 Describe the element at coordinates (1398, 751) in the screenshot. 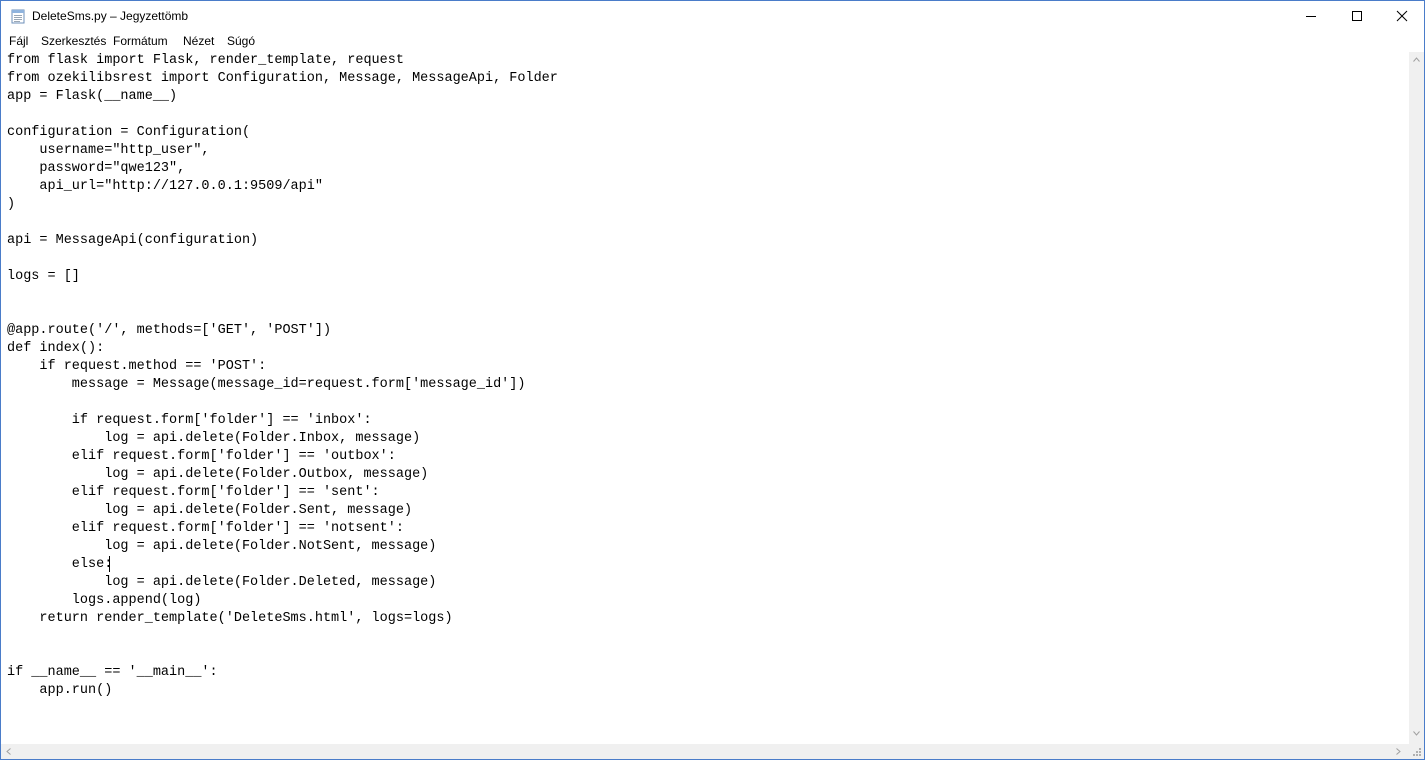

I see `scroll-right-arrow-icon` at that location.